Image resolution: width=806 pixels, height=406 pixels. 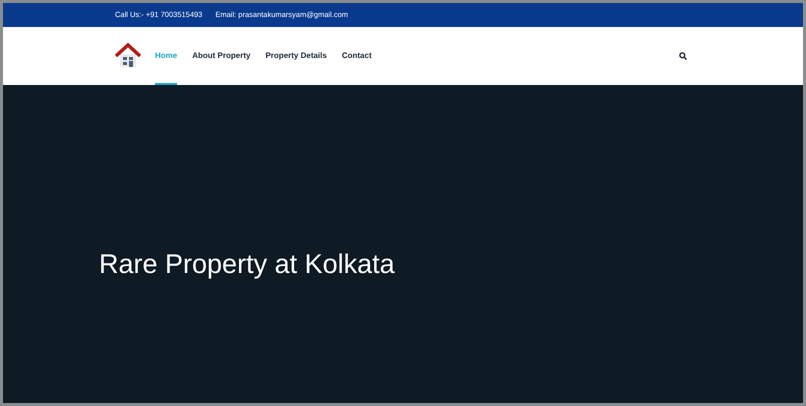 I want to click on nav-link: Property Details, so click(x=296, y=56).